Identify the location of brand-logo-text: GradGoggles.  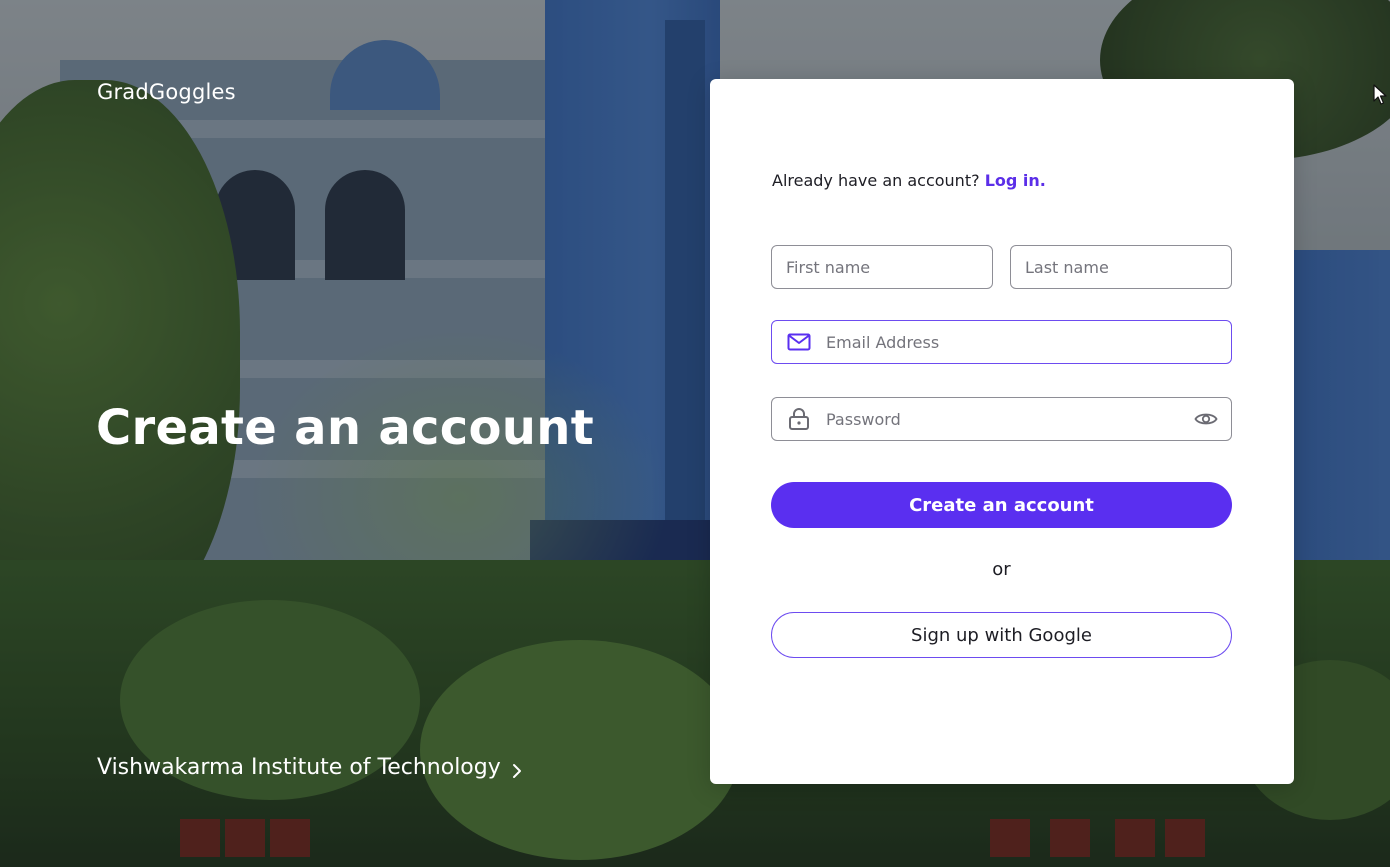
(166, 92).